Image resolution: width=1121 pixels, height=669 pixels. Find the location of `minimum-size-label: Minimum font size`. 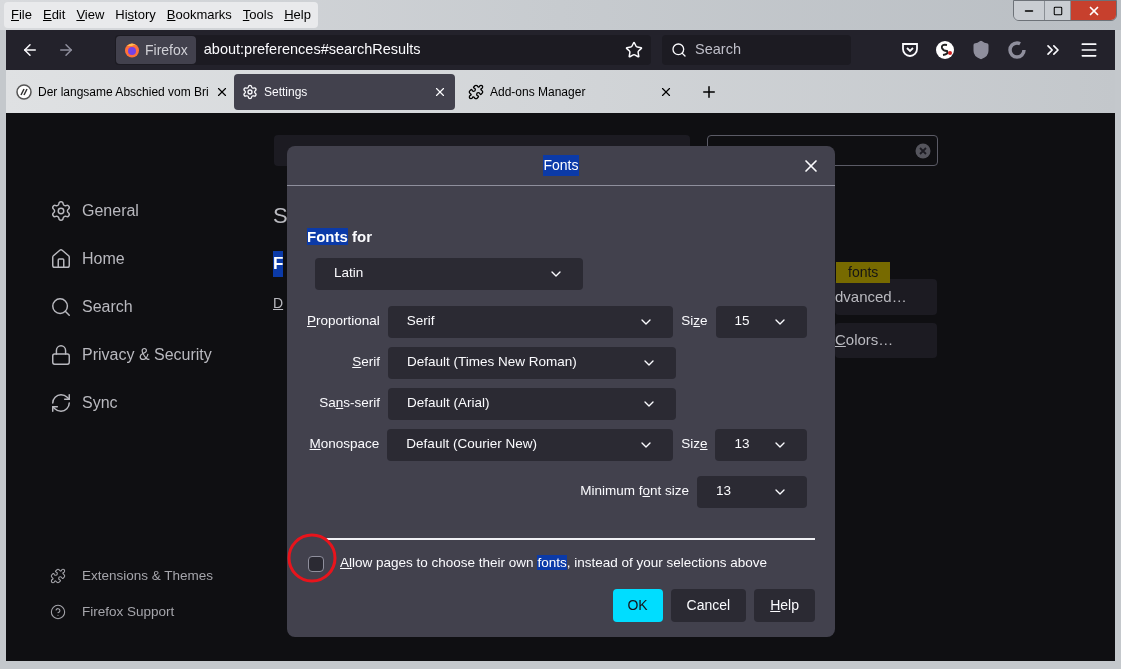

minimum-size-label: Minimum font size is located at coordinates (634, 491).